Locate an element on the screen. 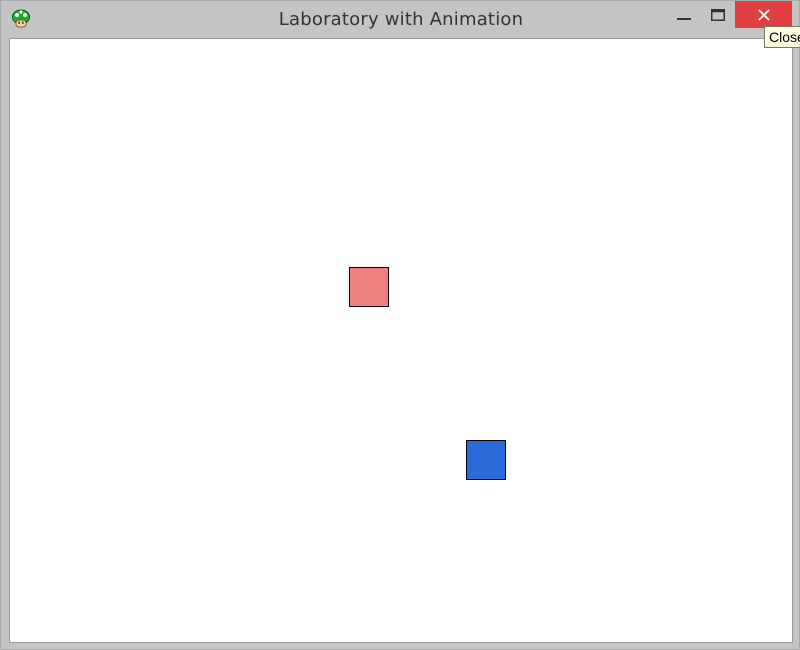 This screenshot has height=650, width=800. blue-square is located at coordinates (486, 460).